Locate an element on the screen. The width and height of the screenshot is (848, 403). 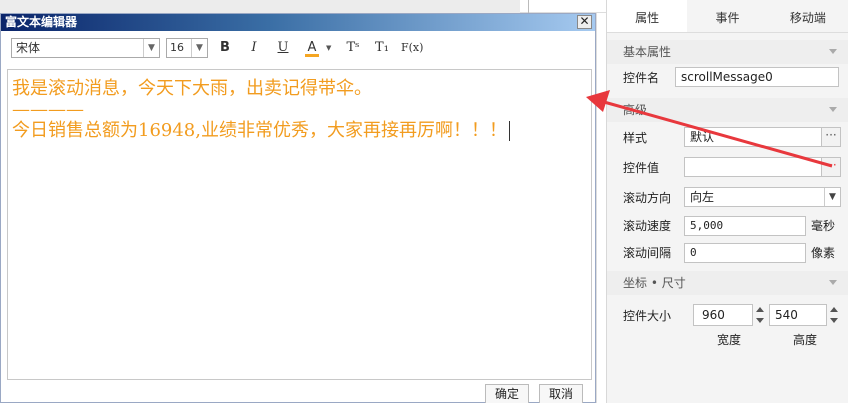
tab-mobile: 移动端 is located at coordinates (808, 16).